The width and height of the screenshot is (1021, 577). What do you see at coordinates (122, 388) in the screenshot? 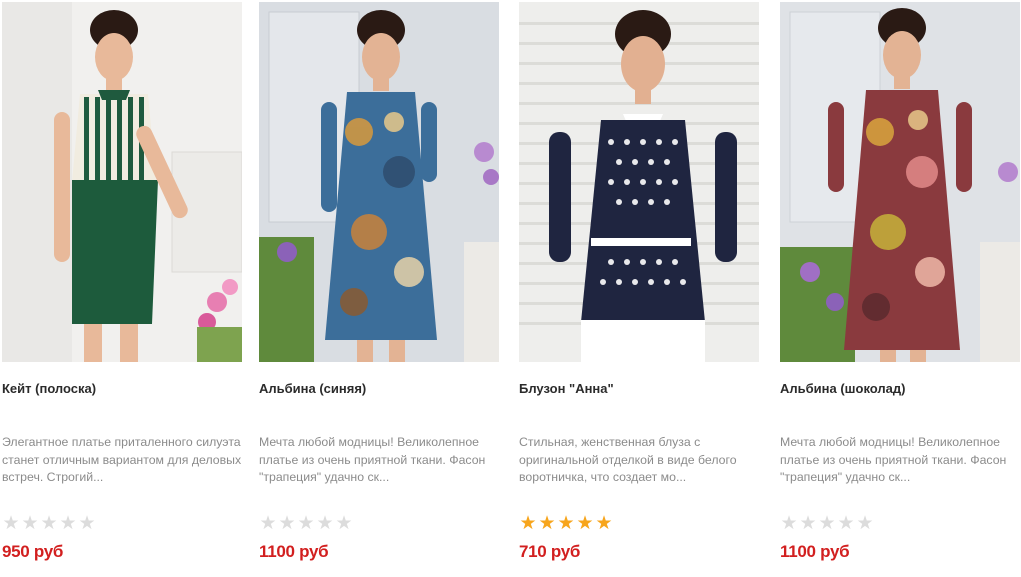
I see `product-name: Кейт (полоска)` at bounding box center [122, 388].